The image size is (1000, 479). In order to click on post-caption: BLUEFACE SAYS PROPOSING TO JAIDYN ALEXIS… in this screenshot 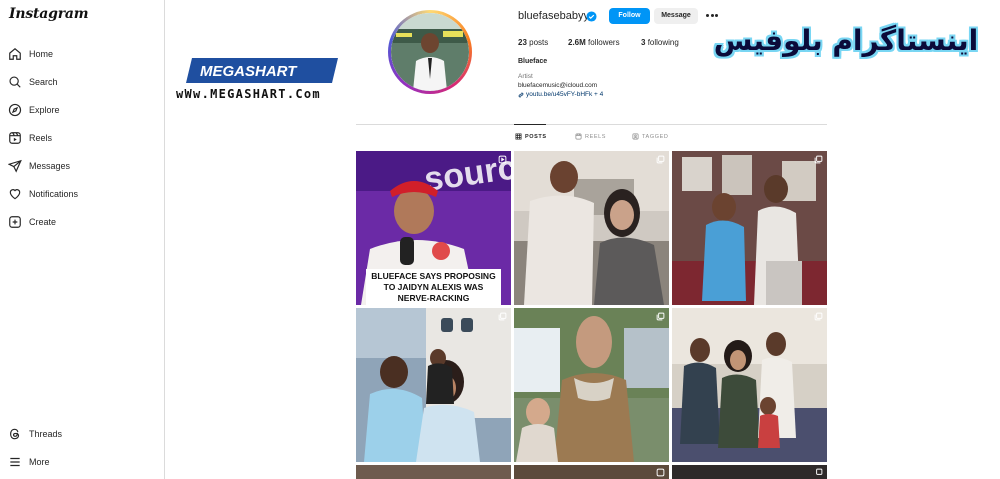, I will do `click(433, 287)`.